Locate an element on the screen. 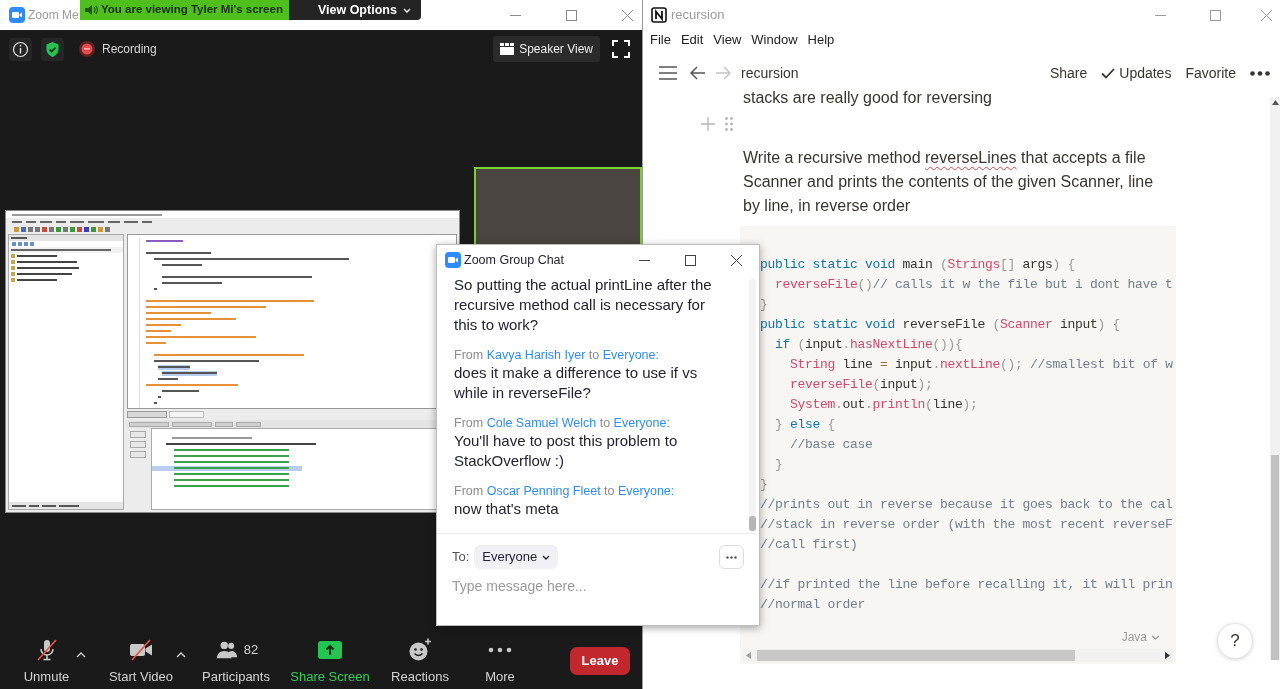 Image resolution: width=1280 pixels, height=689 pixels. paragraph-text: stacks are really good for reversing is located at coordinates (867, 98).